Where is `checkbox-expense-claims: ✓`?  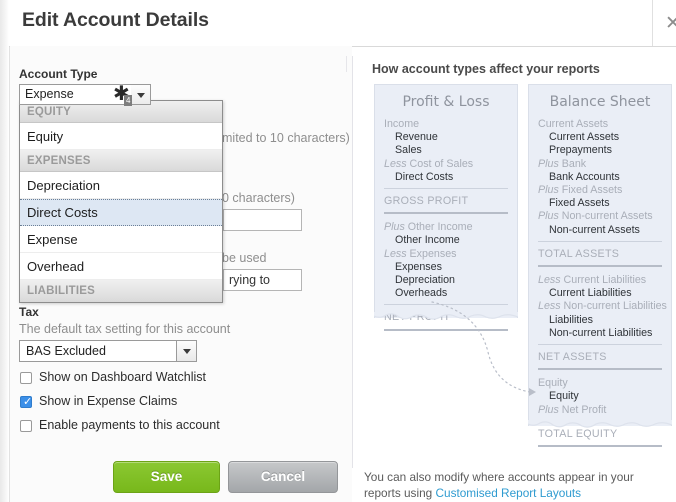 checkbox-expense-claims: ✓ is located at coordinates (26, 401).